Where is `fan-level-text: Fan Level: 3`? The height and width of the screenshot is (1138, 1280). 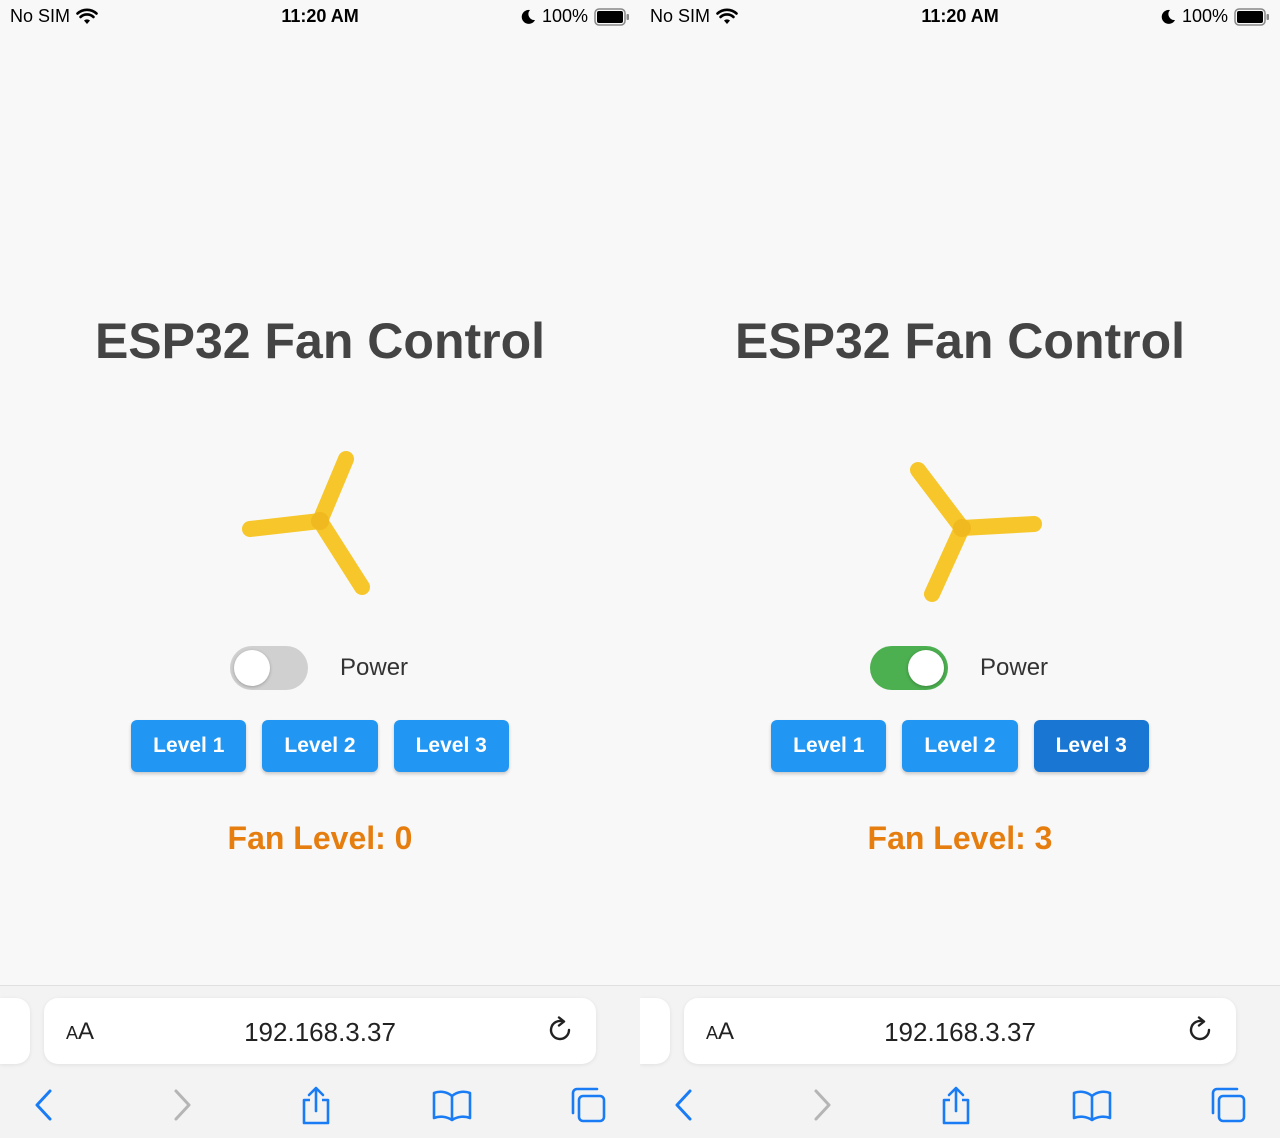 fan-level-text: Fan Level: 3 is located at coordinates (960, 838).